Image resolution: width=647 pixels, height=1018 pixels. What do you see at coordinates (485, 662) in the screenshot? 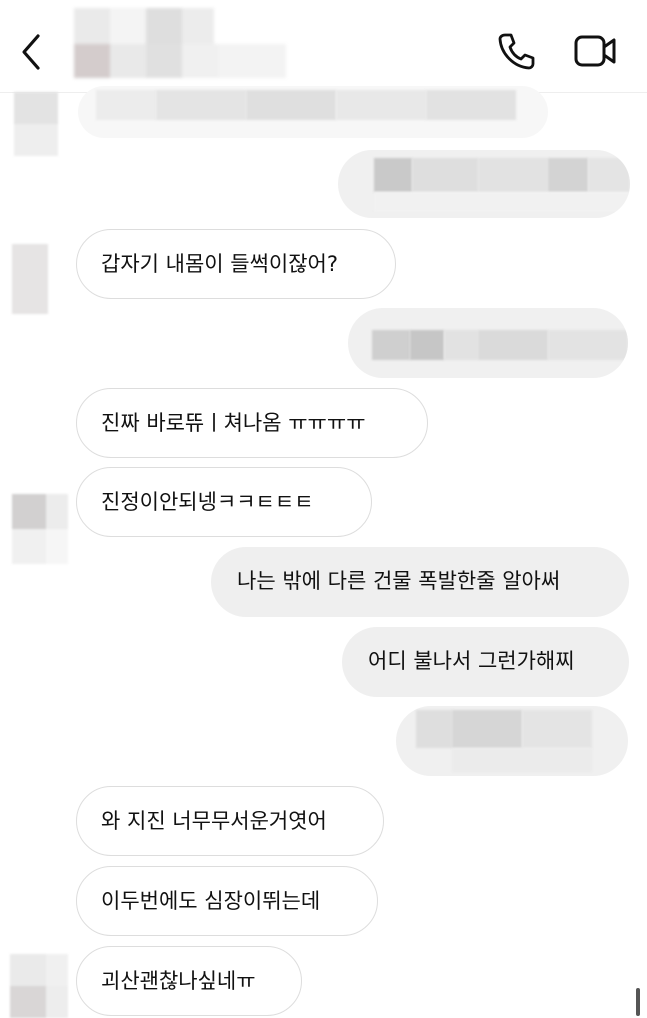
I see `message-bubble: 어디 불나서 그런가해찌` at bounding box center [485, 662].